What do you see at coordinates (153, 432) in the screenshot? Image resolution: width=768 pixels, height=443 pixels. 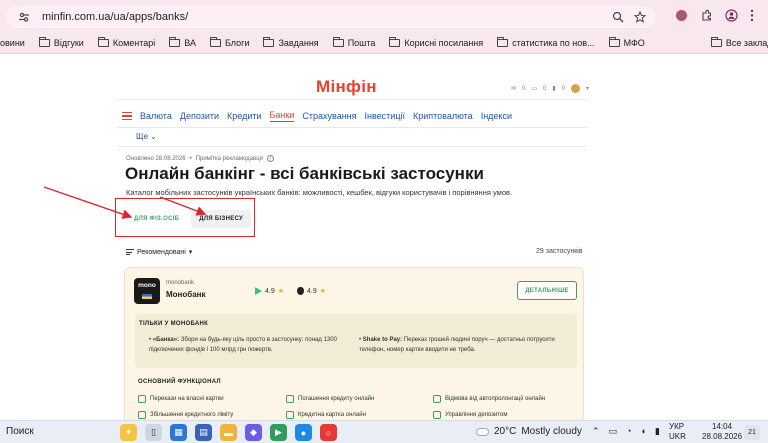 I see `task-view-icon: ▯` at bounding box center [153, 432].